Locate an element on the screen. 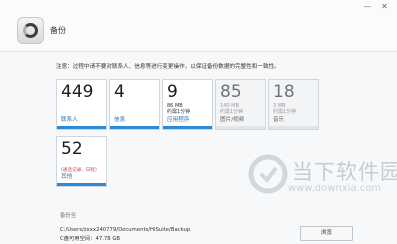  tile-count: 52 is located at coordinates (72, 149).